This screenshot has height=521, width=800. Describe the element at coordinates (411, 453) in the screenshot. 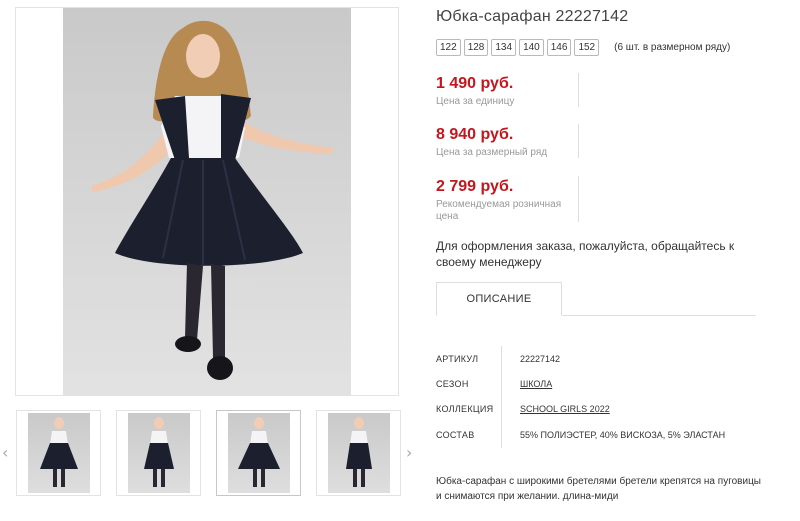

I see `chevron-right-icon: ›` at that location.